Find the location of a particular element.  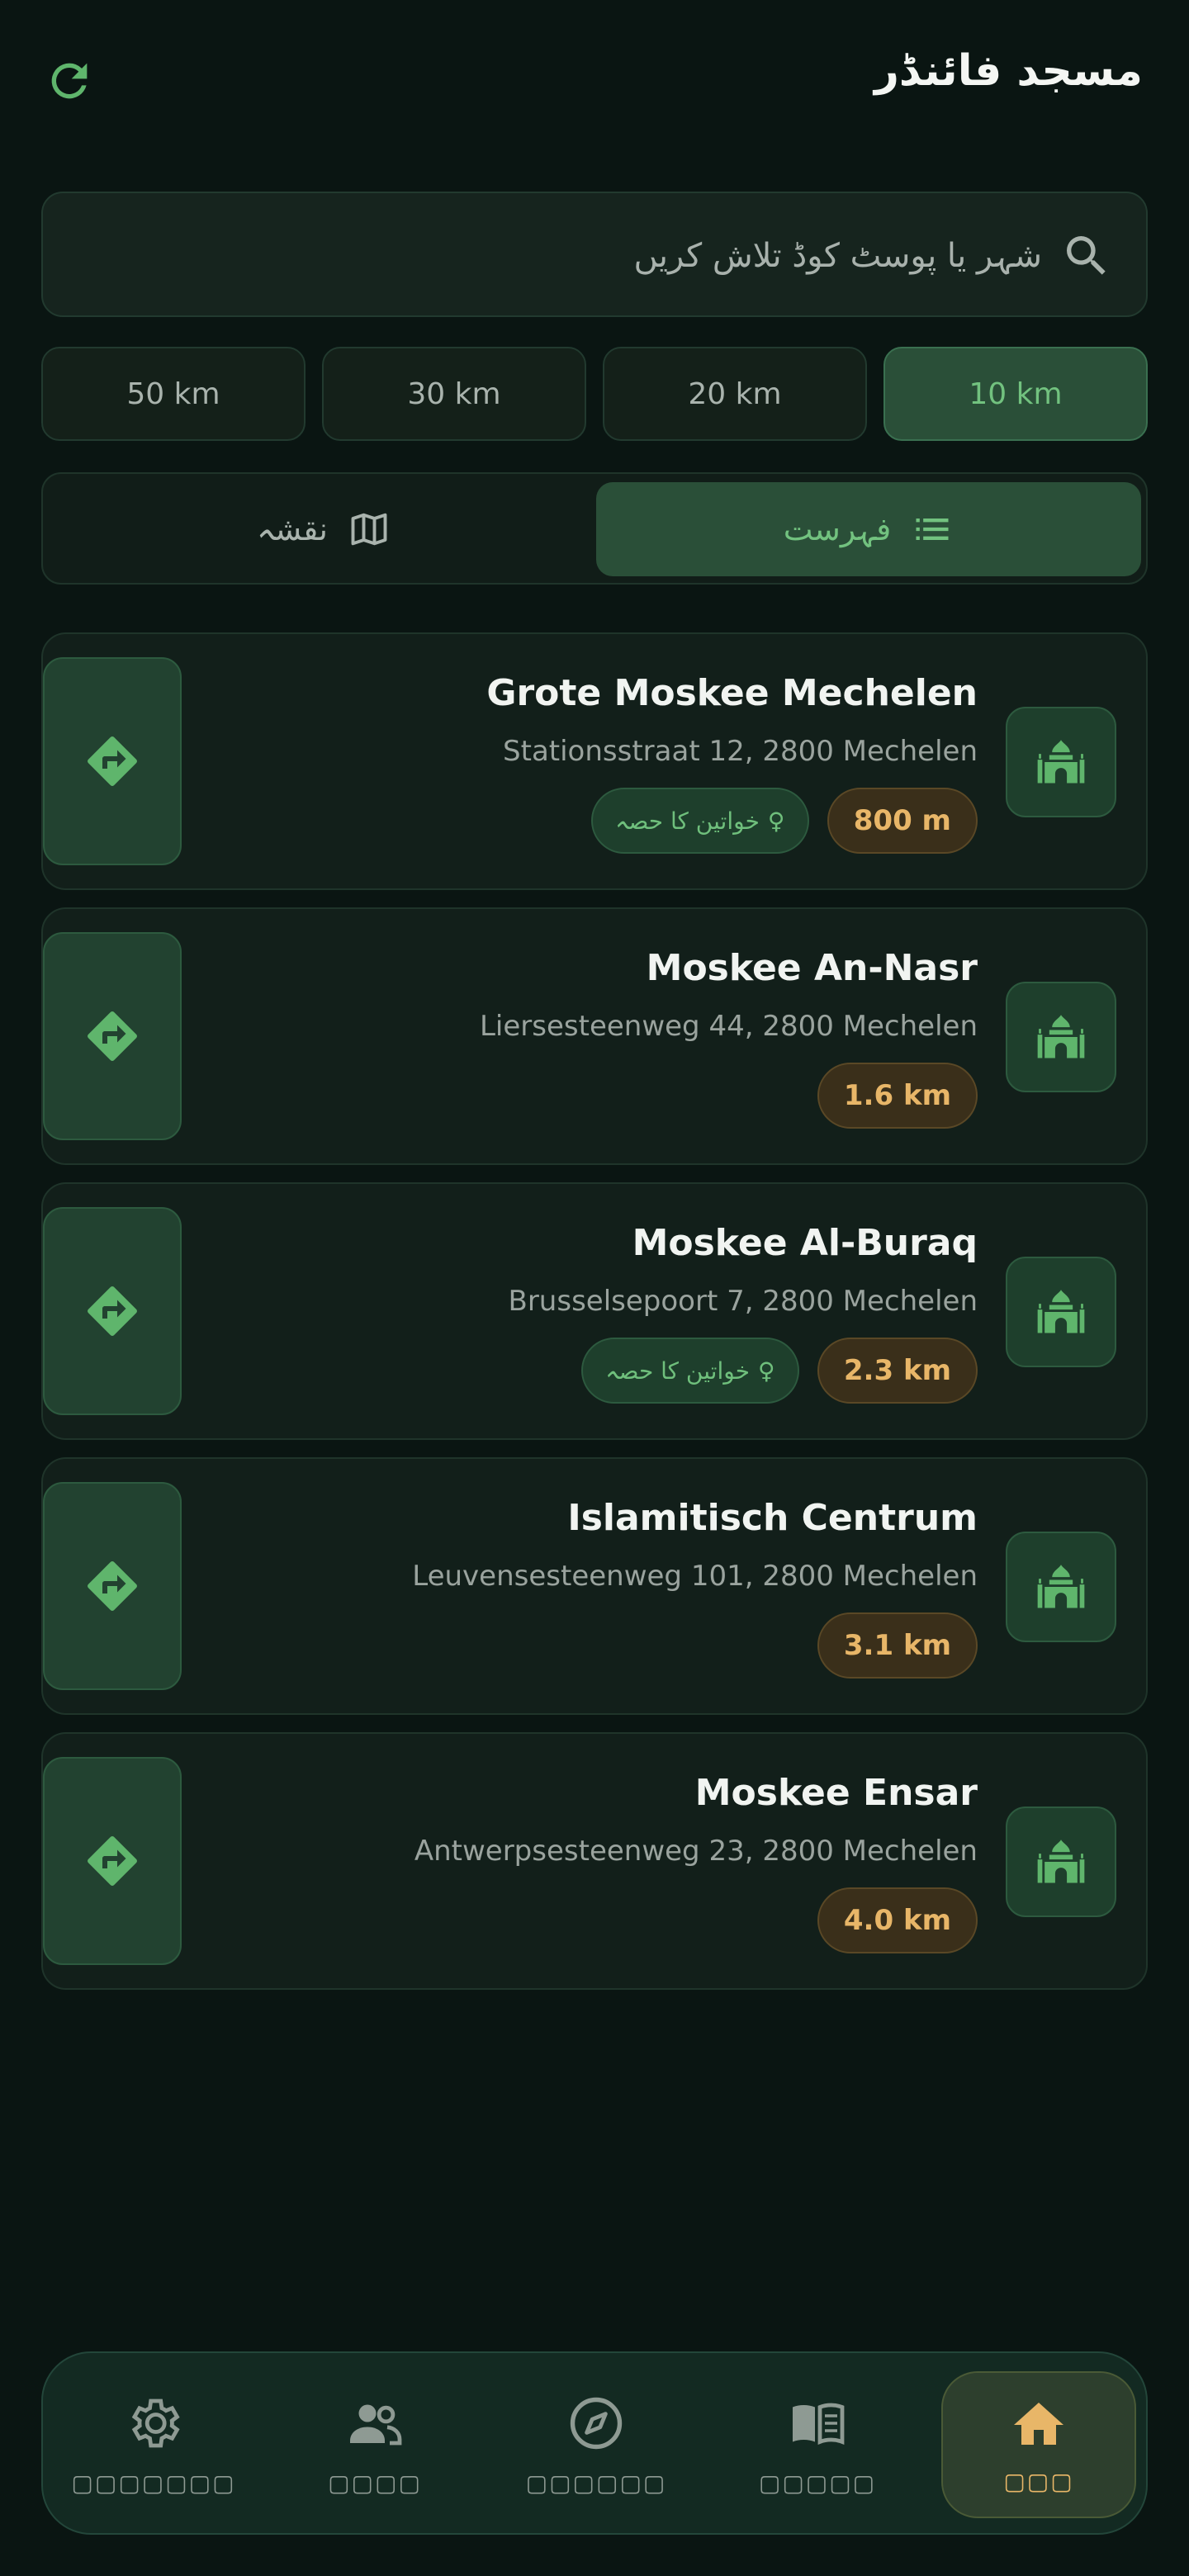

bottom-nav: ▢▢▢▢▢▢▢ ▢▢▢▢ ▢▢▢▢▢▢ ▢▢▢▢▢ ▢▢▢ is located at coordinates (594, 2443).